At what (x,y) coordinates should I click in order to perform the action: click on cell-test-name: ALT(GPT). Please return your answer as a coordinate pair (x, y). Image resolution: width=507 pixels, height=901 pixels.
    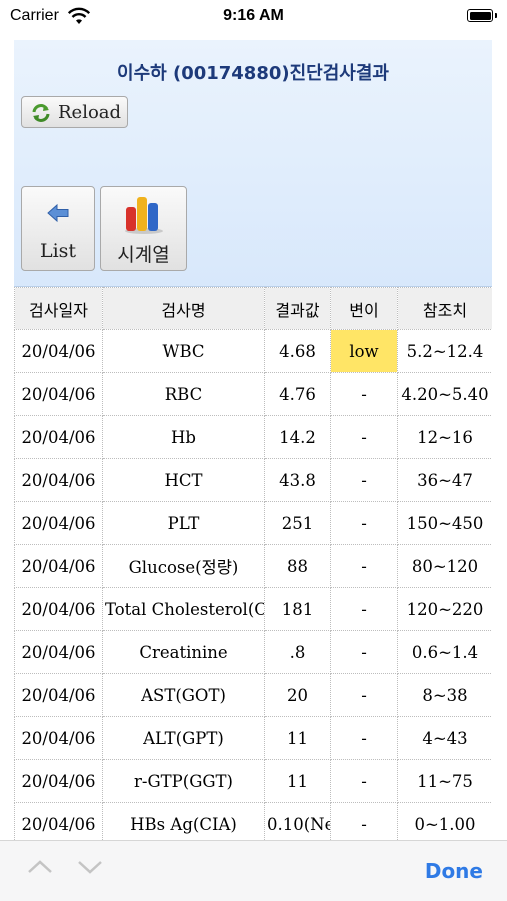
    Looking at the image, I should click on (183, 738).